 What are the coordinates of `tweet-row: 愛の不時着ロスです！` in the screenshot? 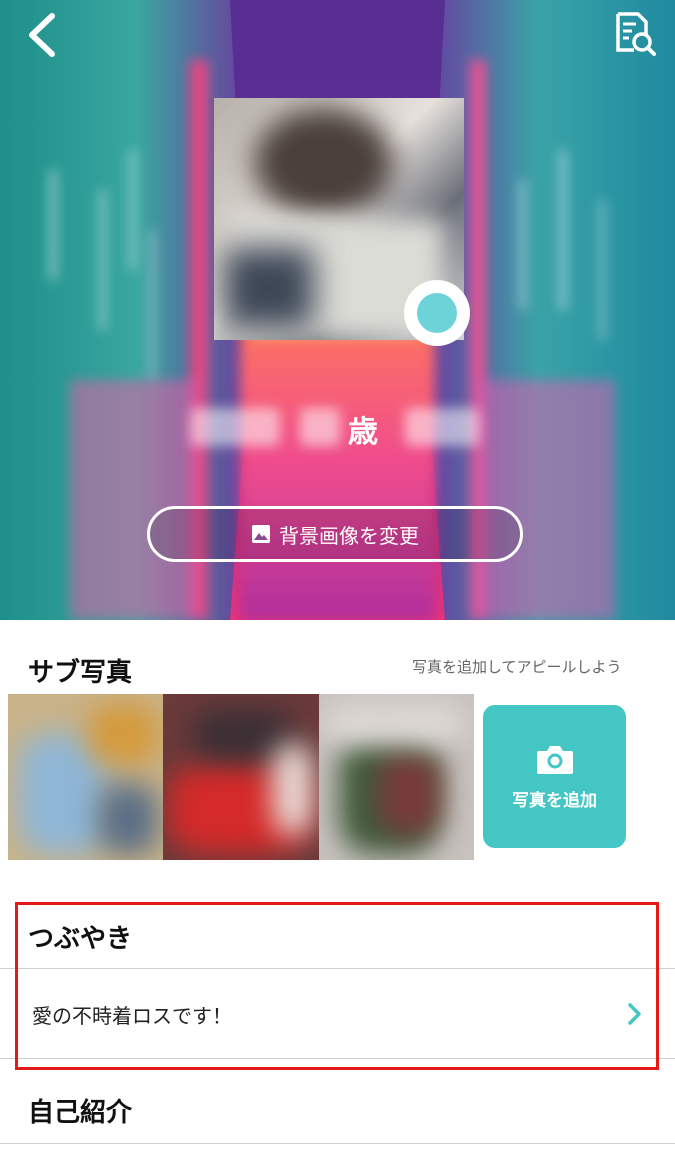 It's located at (337, 1014).